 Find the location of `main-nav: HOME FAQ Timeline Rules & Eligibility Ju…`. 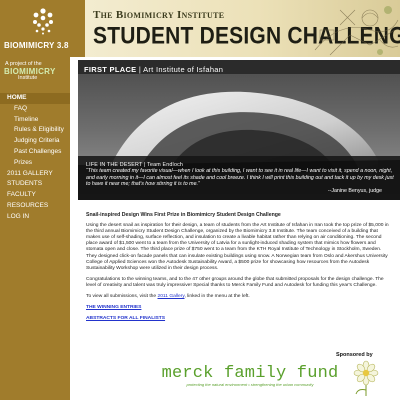

main-nav: HOME FAQ Timeline Rules & Eligibility Ju… is located at coordinates (35, 158).